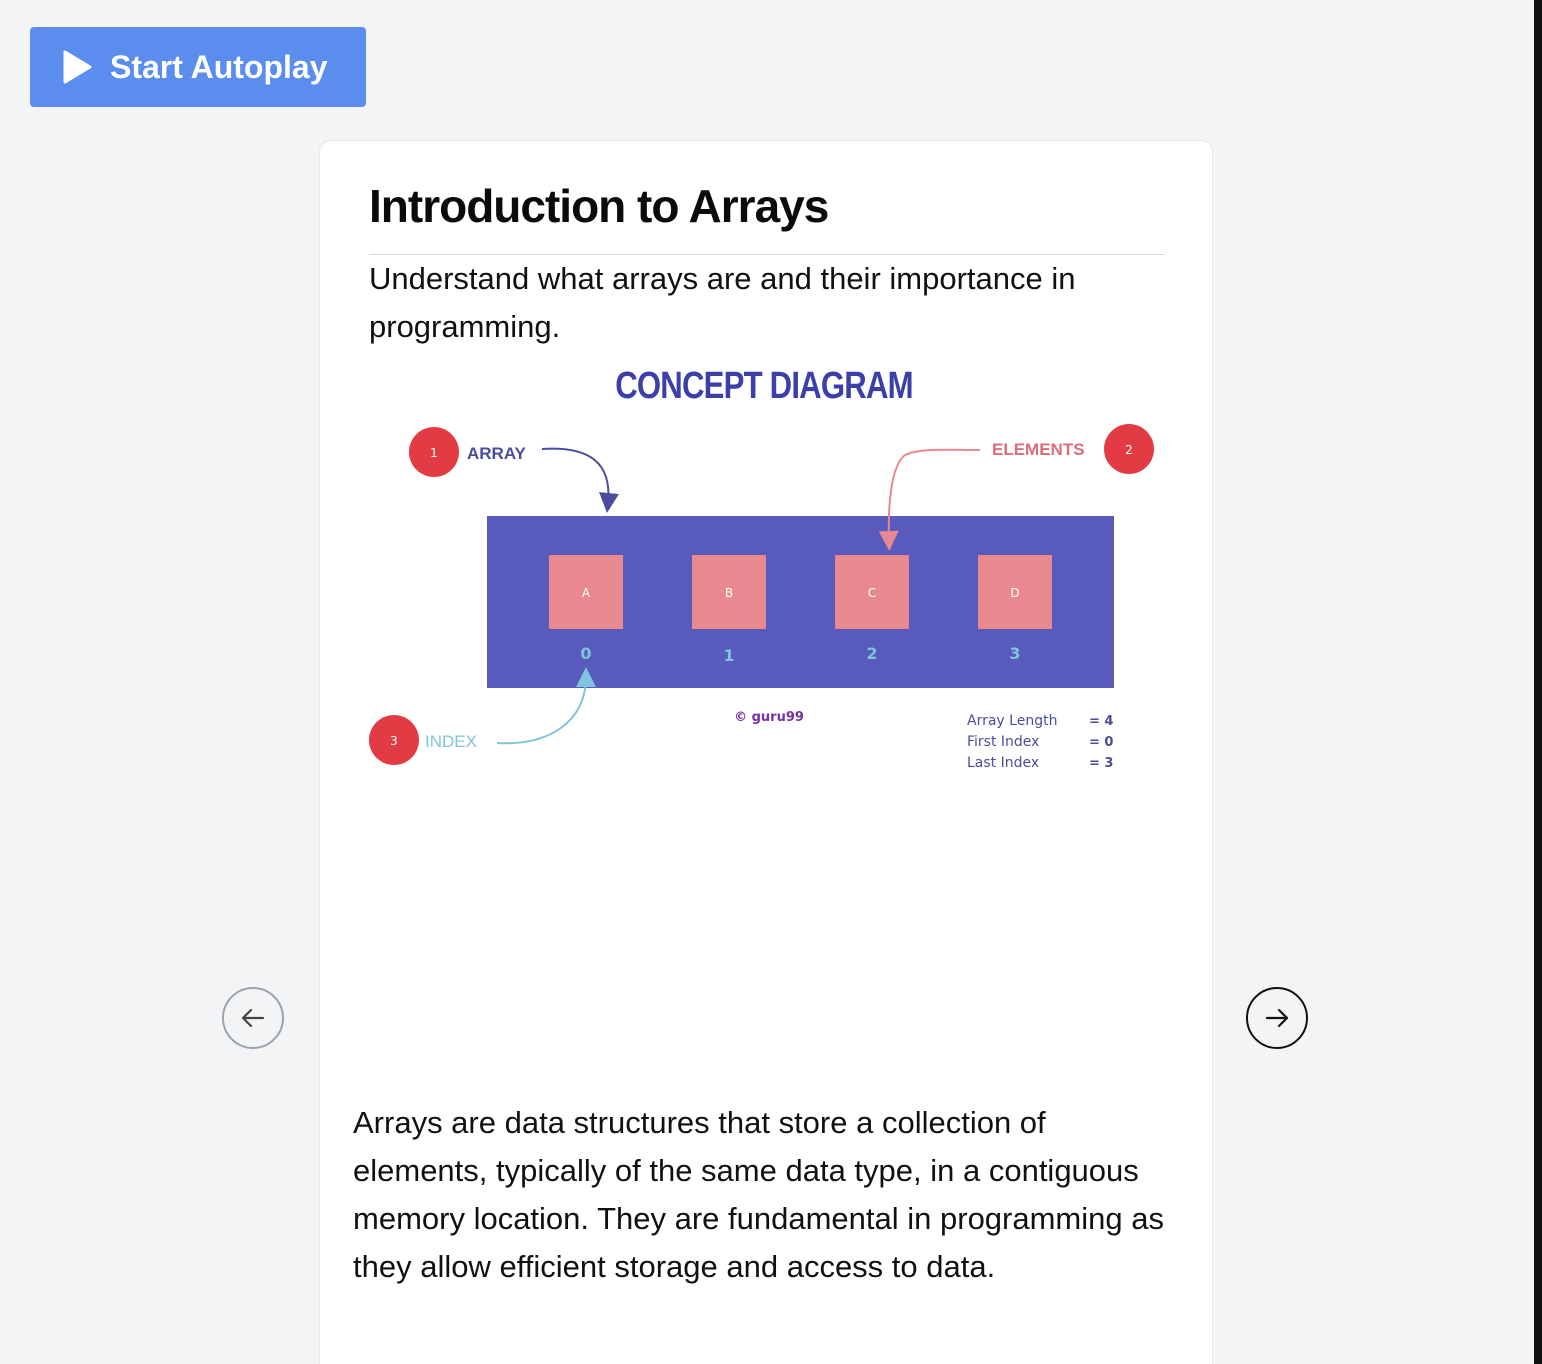 The image size is (1542, 1364). I want to click on diagram-copyright: © guru99, so click(769, 717).